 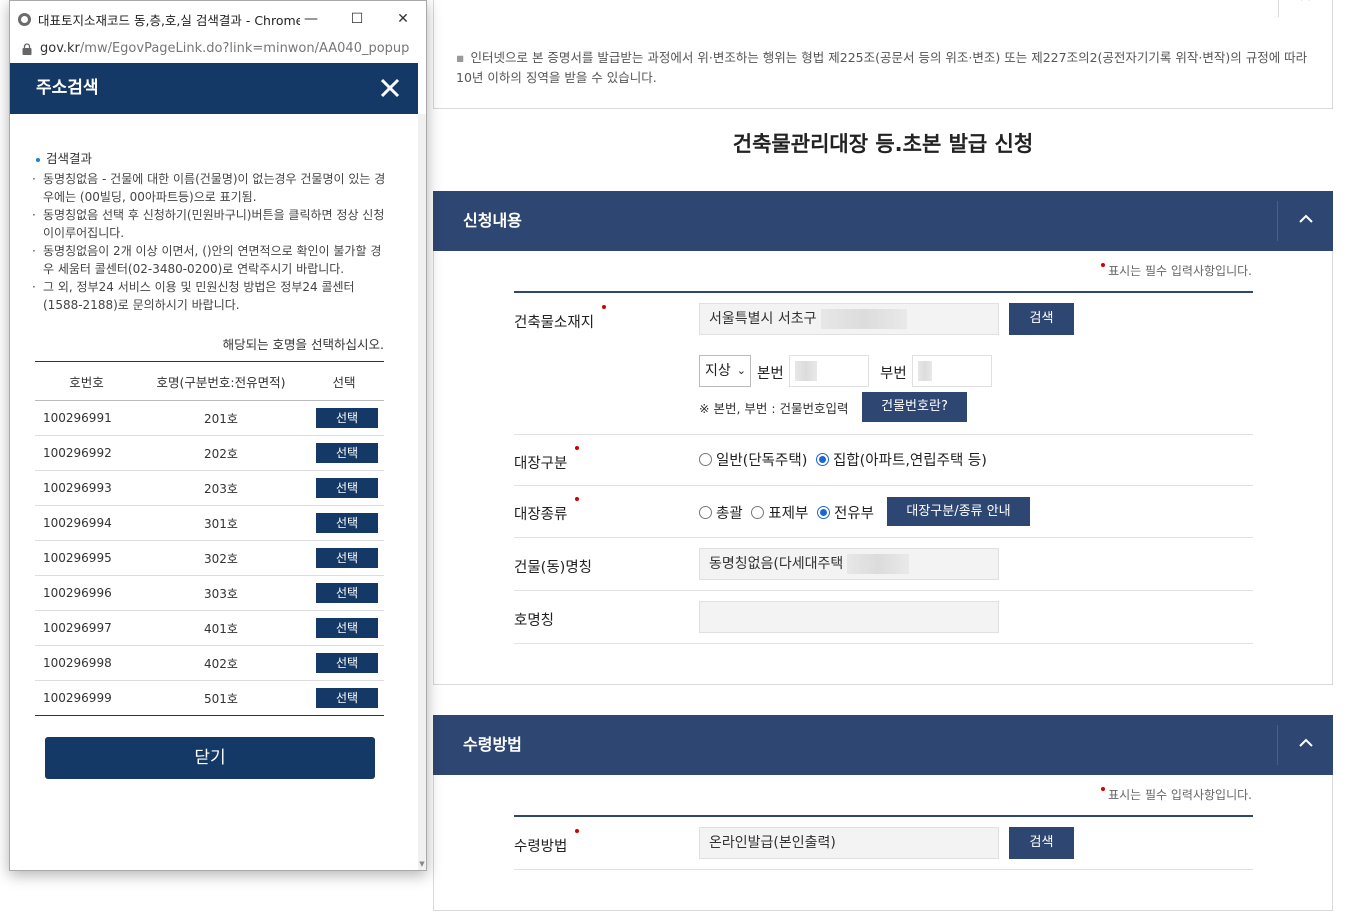 I want to click on minimize-button: —, so click(x=311, y=19).